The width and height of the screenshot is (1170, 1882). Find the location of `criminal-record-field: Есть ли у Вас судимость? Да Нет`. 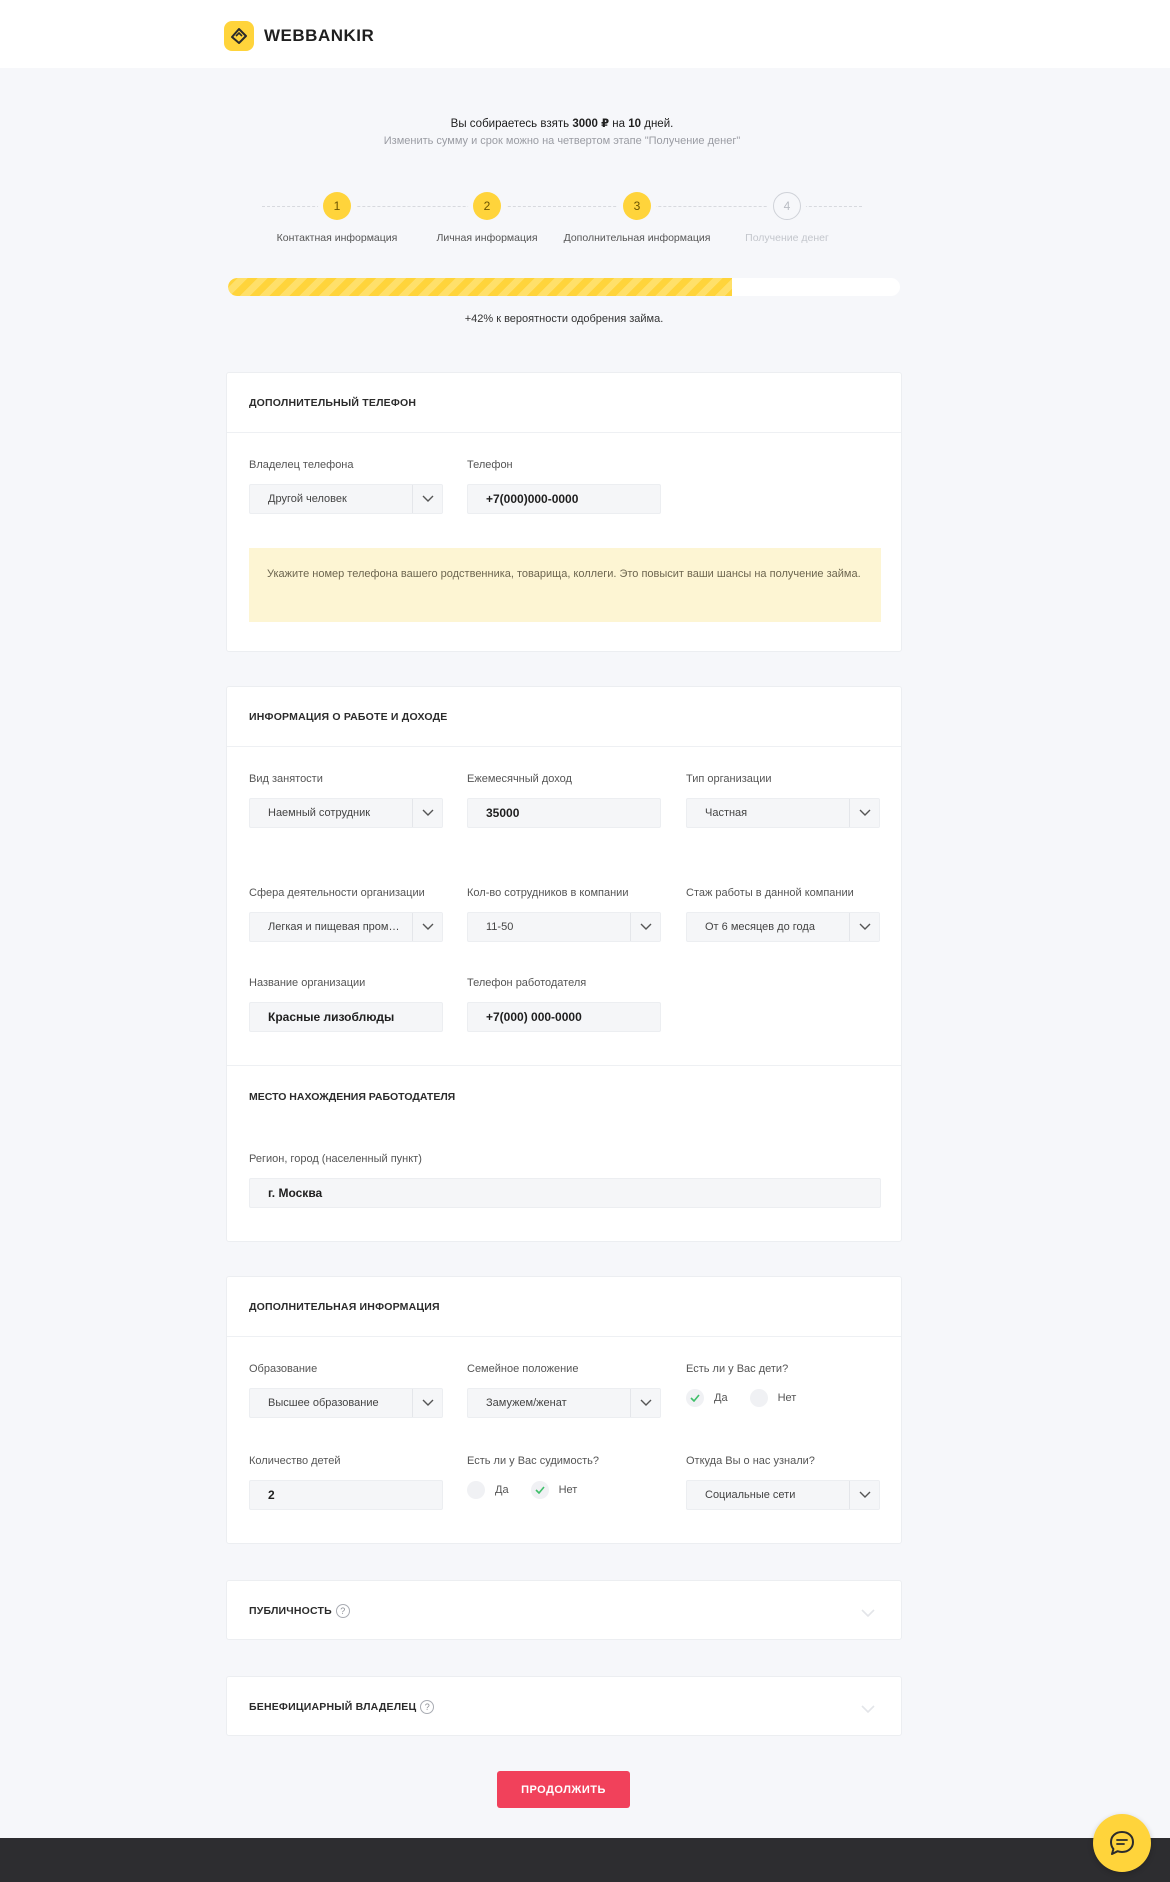

criminal-record-field: Есть ли у Вас судимость? Да Нет is located at coordinates (564, 1477).